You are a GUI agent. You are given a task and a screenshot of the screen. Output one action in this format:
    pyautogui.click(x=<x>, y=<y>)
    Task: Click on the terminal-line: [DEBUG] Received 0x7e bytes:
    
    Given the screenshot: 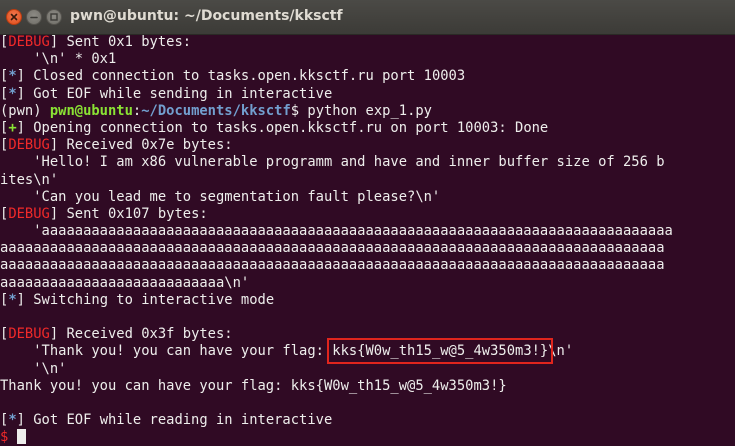 What is the action you would take?
    pyautogui.click(x=116, y=145)
    